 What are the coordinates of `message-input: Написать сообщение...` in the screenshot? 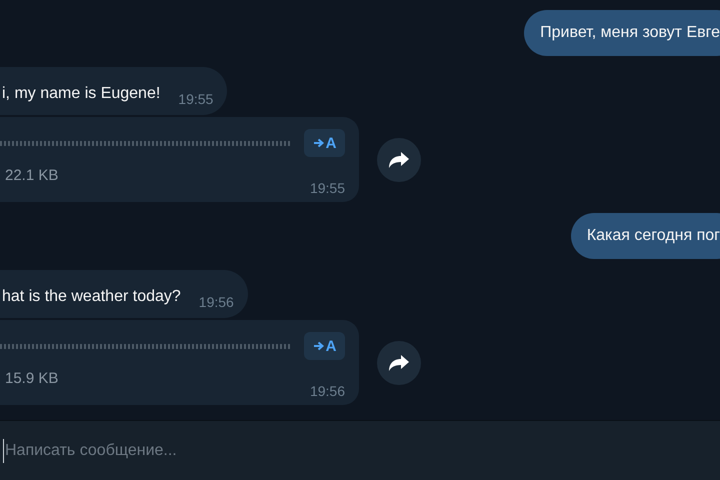 It's located at (362, 451).